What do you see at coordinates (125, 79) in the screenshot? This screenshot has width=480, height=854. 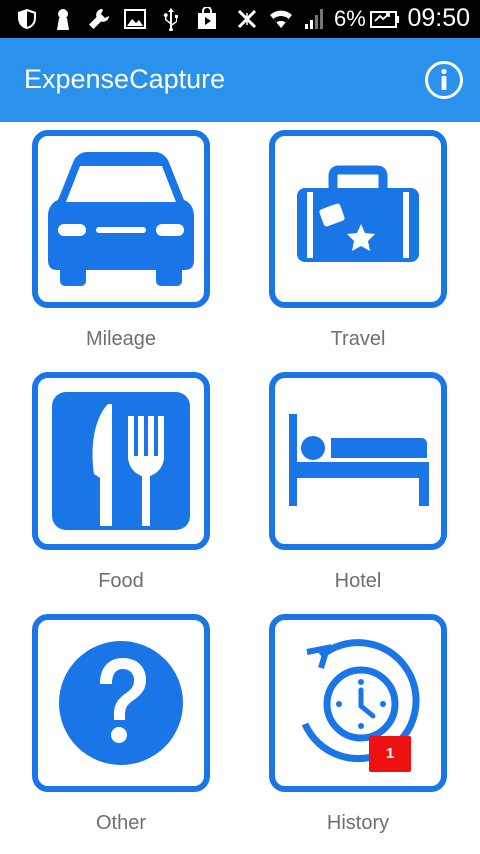 I see `app-title: ExpenseCapture` at bounding box center [125, 79].